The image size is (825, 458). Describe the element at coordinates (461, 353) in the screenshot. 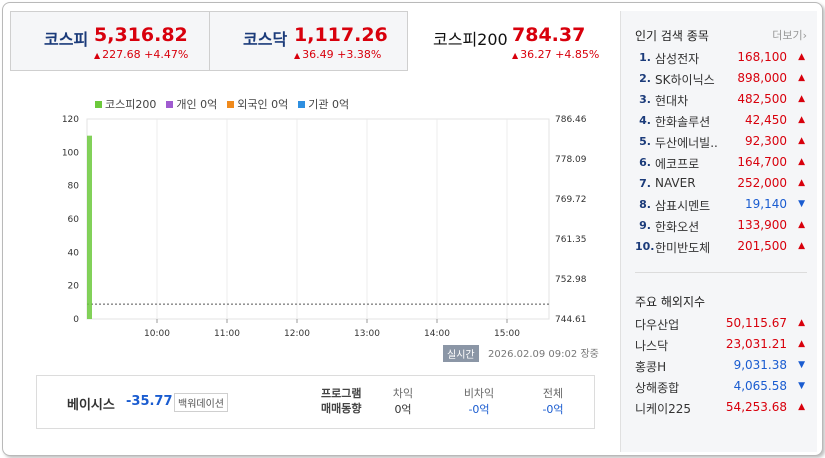

I see `realtime-badge: 실시간` at that location.